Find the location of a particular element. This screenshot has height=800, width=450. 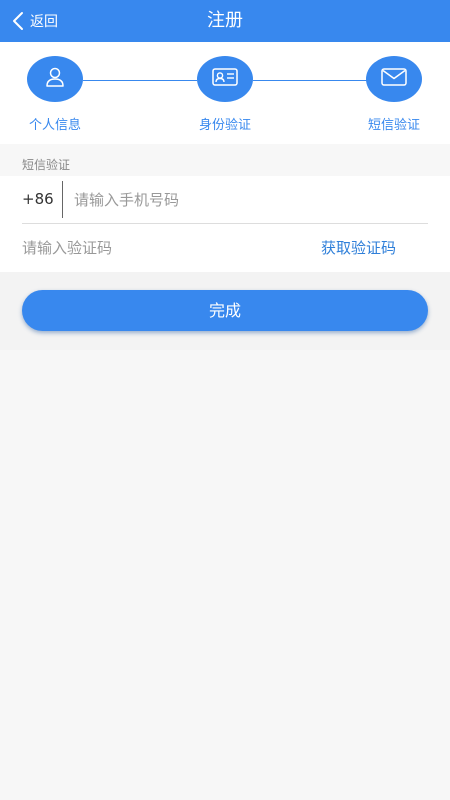

id-card-icon is located at coordinates (225, 79).